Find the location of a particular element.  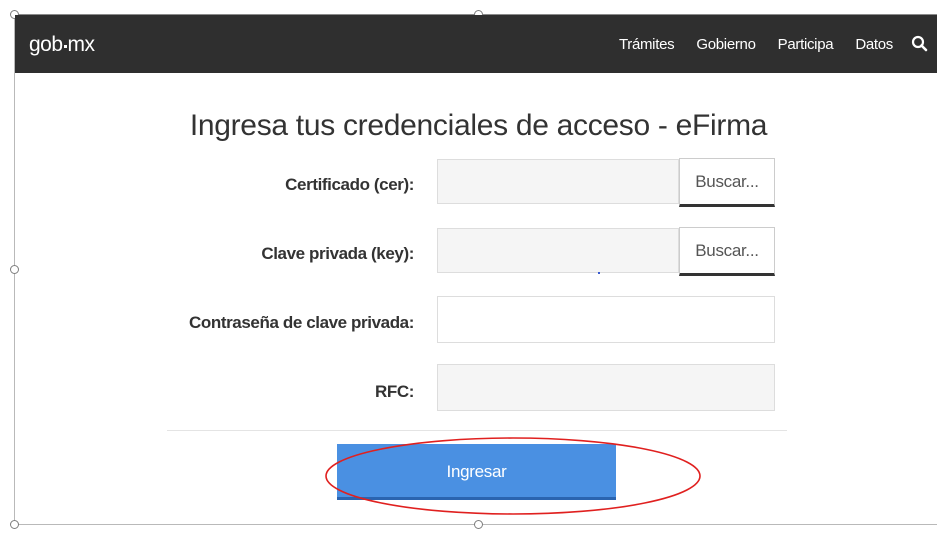

private-key-file-field is located at coordinates (558, 250).